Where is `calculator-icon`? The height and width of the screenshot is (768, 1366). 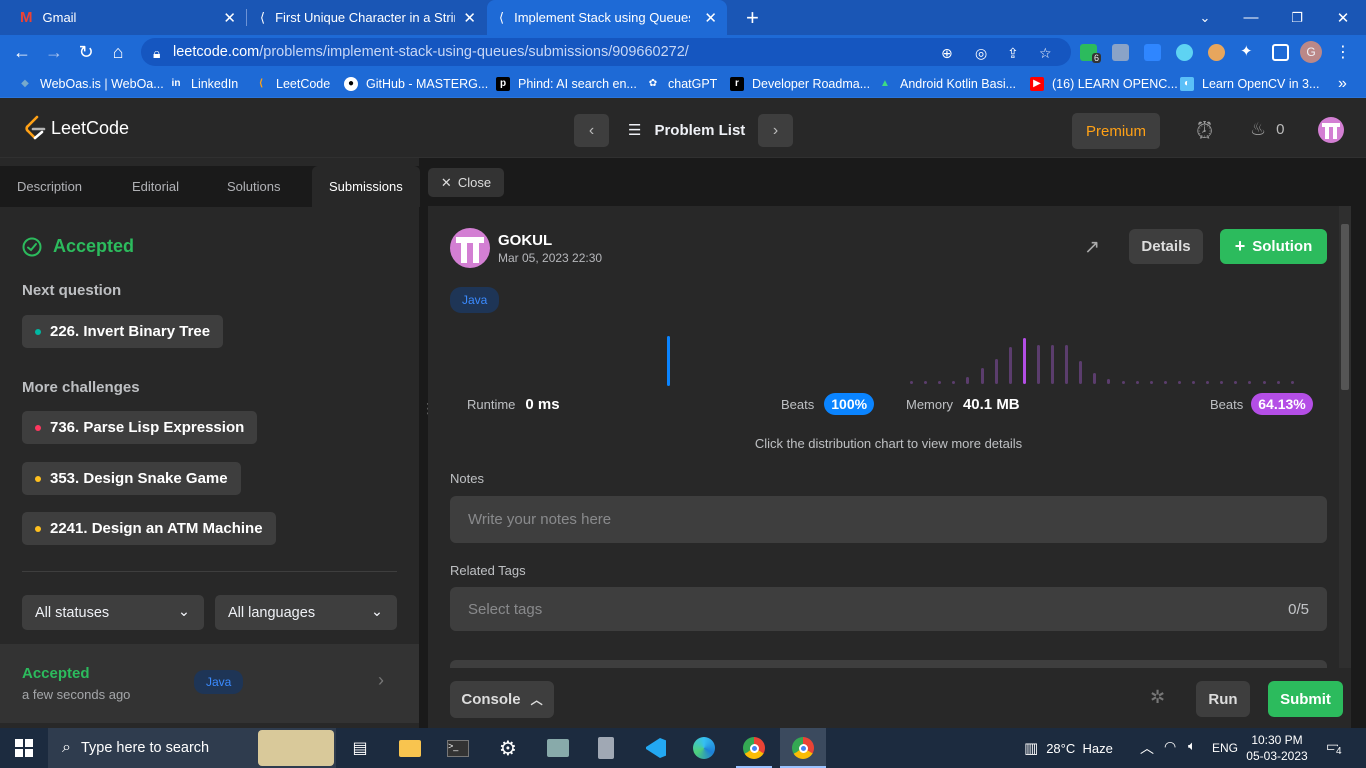 calculator-icon is located at coordinates (606, 748).